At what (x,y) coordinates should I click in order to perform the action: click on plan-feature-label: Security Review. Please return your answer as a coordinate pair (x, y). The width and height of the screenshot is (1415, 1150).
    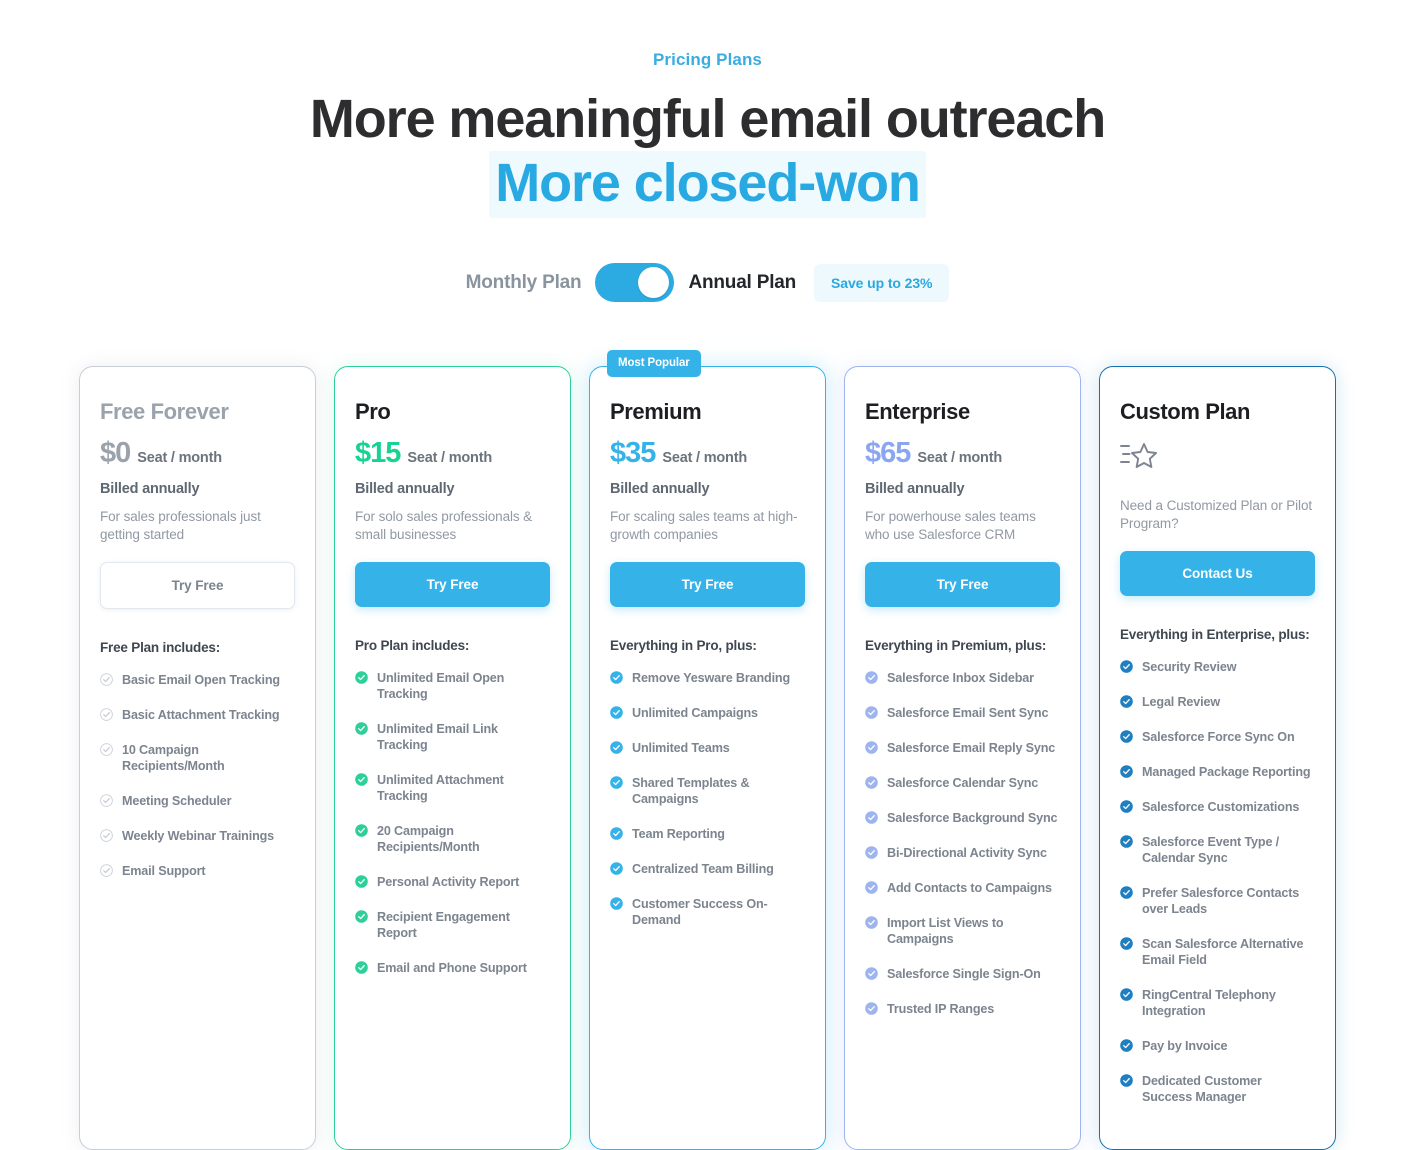
    Looking at the image, I should click on (1189, 667).